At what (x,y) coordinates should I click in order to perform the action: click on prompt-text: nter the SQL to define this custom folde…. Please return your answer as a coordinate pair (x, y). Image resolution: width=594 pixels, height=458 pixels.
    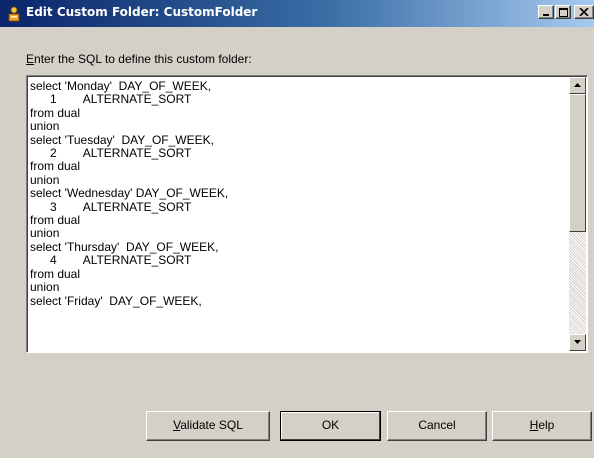
    Looking at the image, I should click on (143, 59).